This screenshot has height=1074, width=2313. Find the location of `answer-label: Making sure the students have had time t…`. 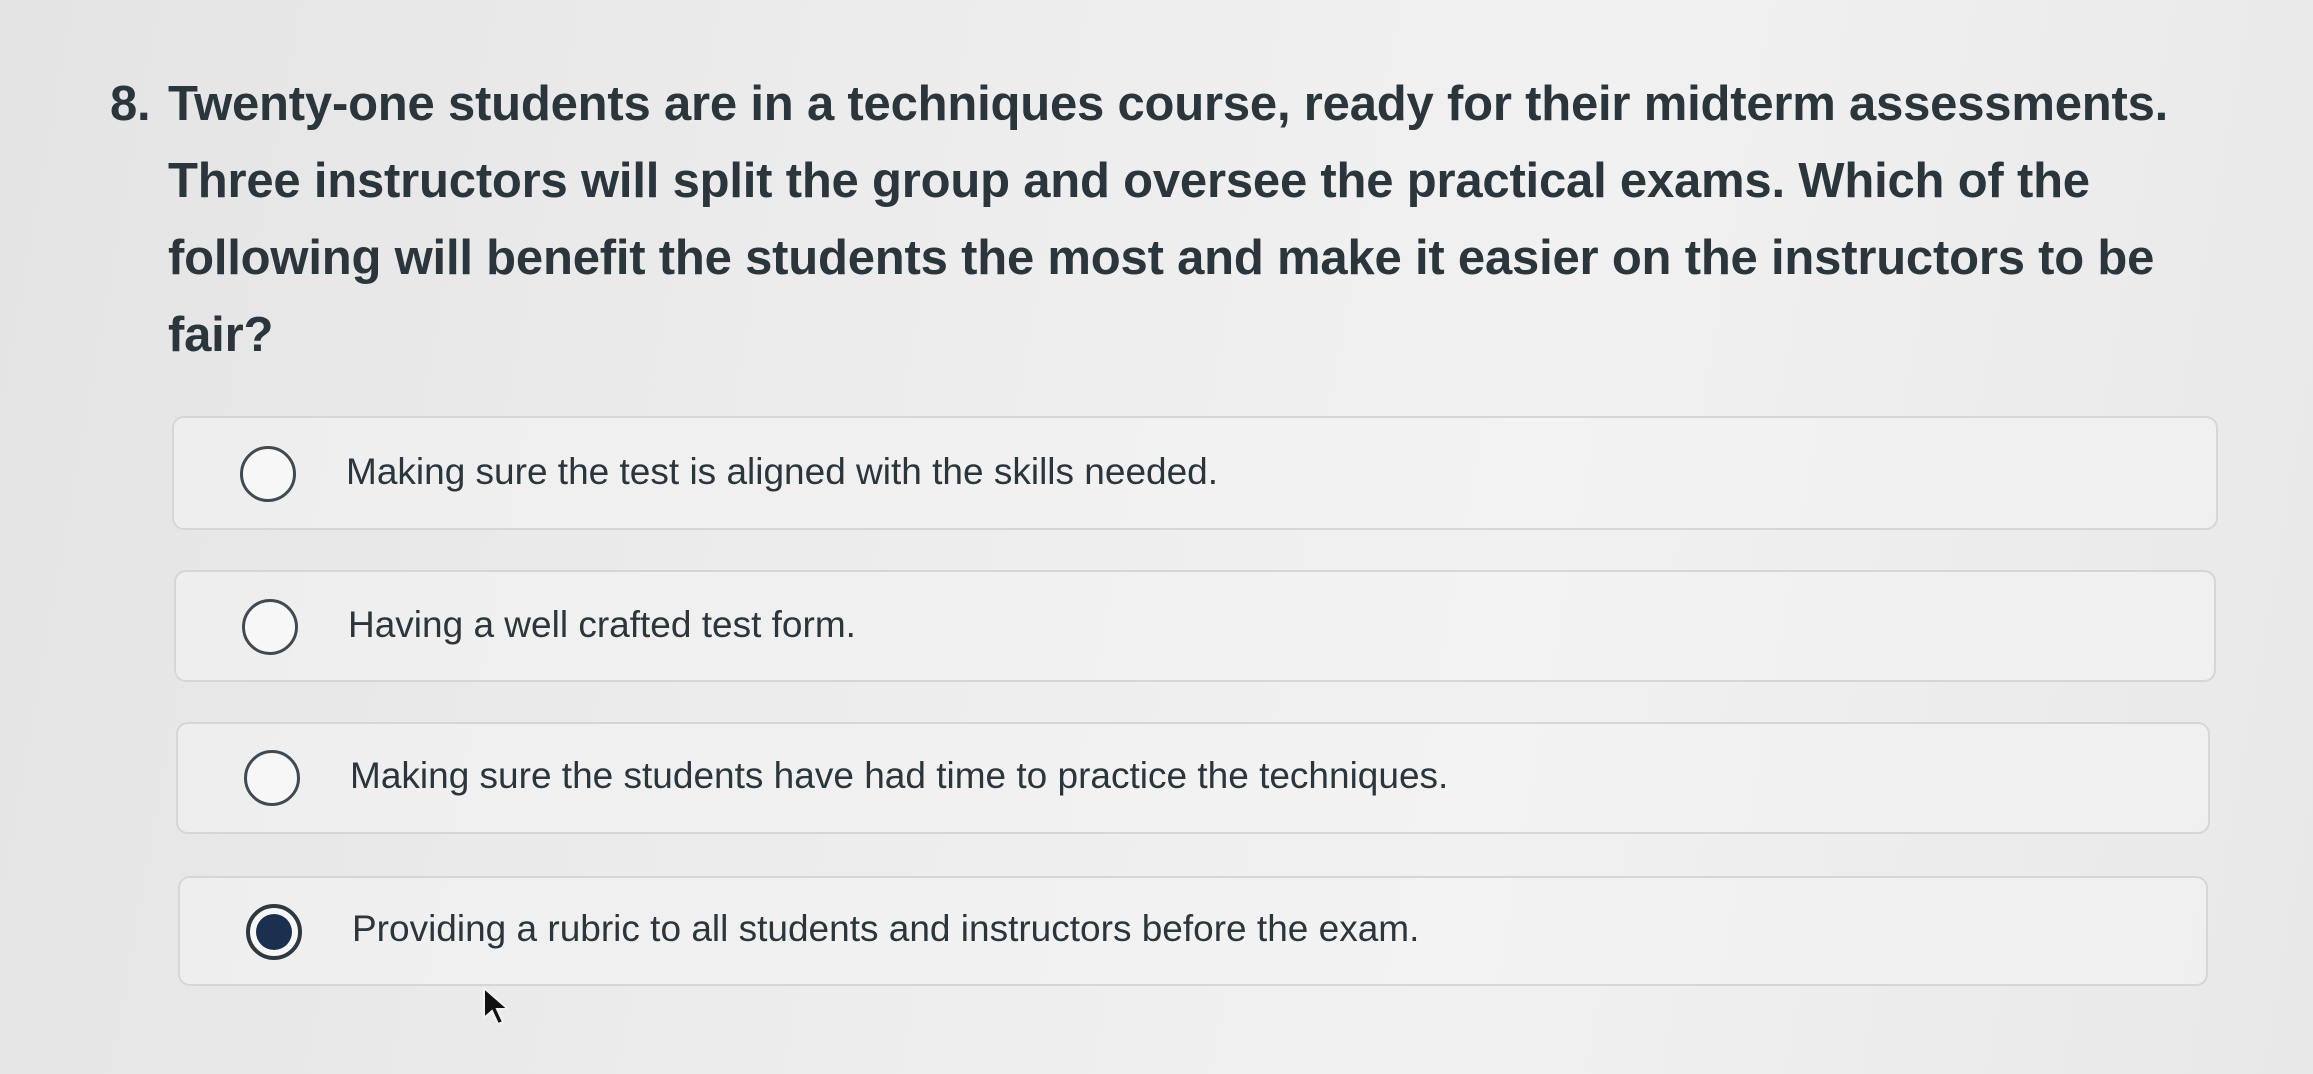

answer-label: Making sure the students have had time t… is located at coordinates (899, 775).